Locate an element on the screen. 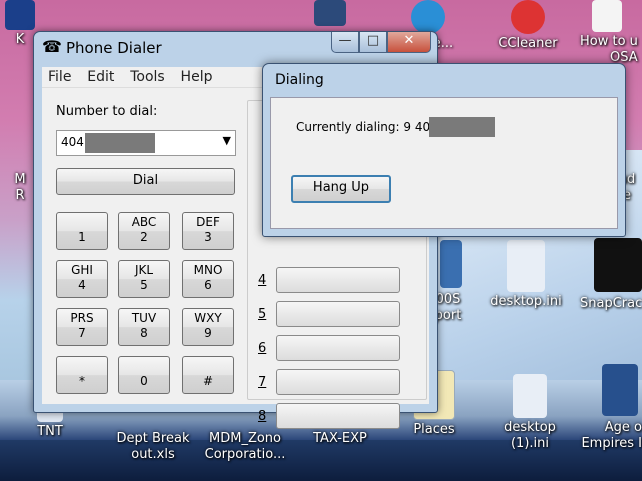 The width and height of the screenshot is (642, 481). speed-dial-row: 8 is located at coordinates (338, 416).